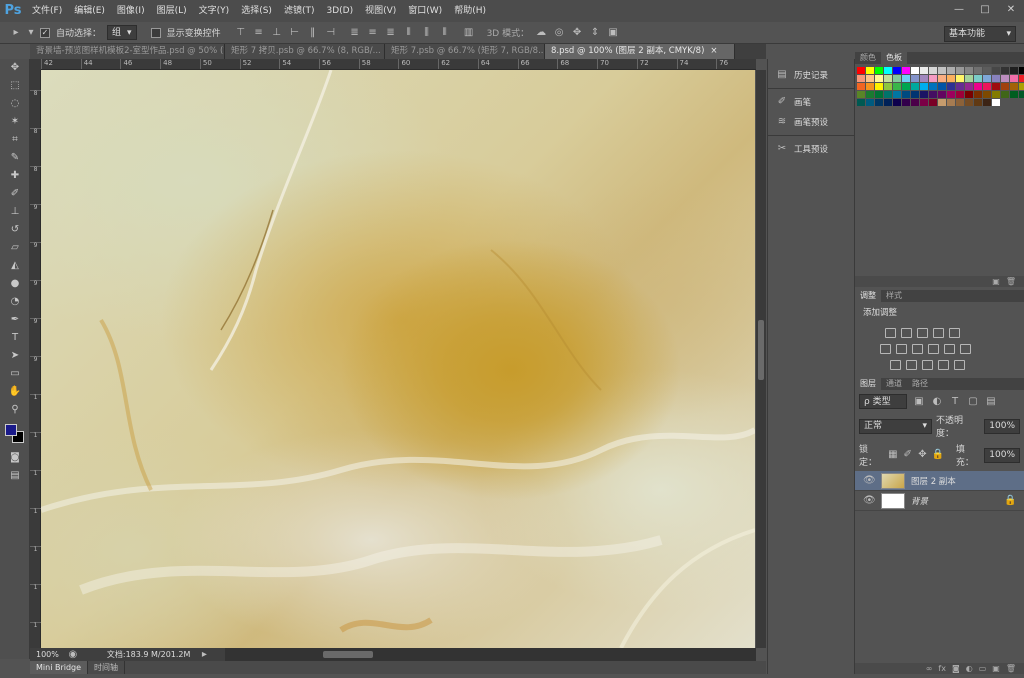 The width and height of the screenshot is (1024, 678). I want to click on pen-icon: ✒, so click(15, 320).